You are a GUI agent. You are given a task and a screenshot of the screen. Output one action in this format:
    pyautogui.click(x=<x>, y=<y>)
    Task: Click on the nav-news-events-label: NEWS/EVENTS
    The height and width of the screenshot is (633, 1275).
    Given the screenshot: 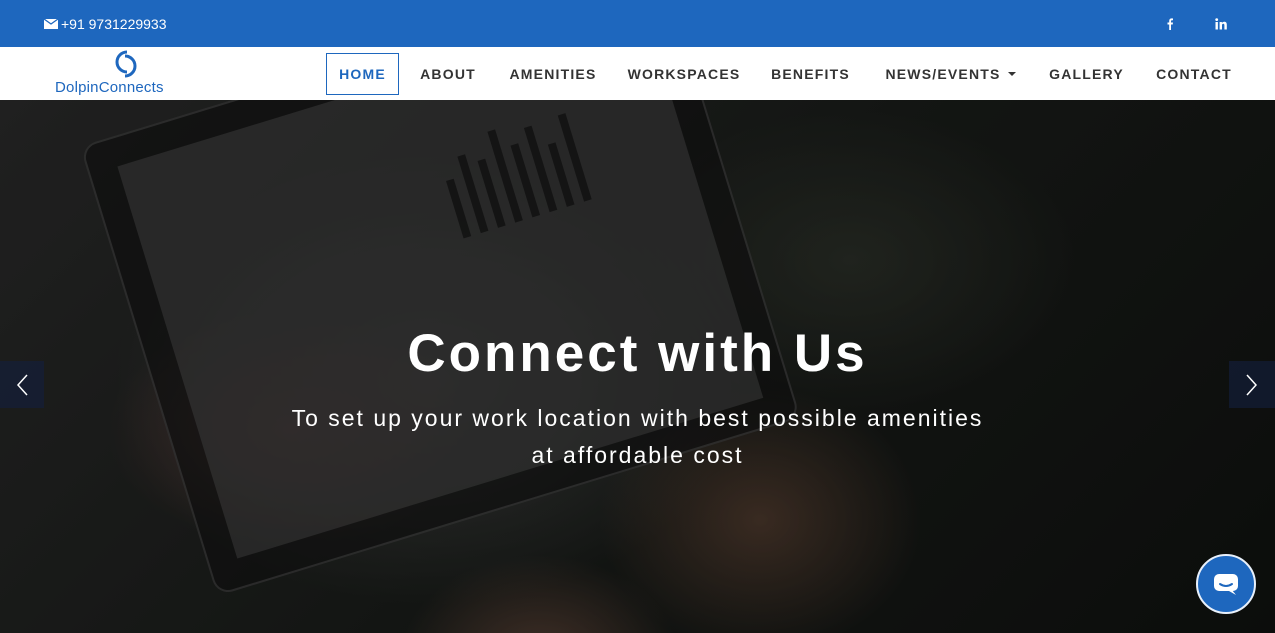 What is the action you would take?
    pyautogui.click(x=943, y=74)
    